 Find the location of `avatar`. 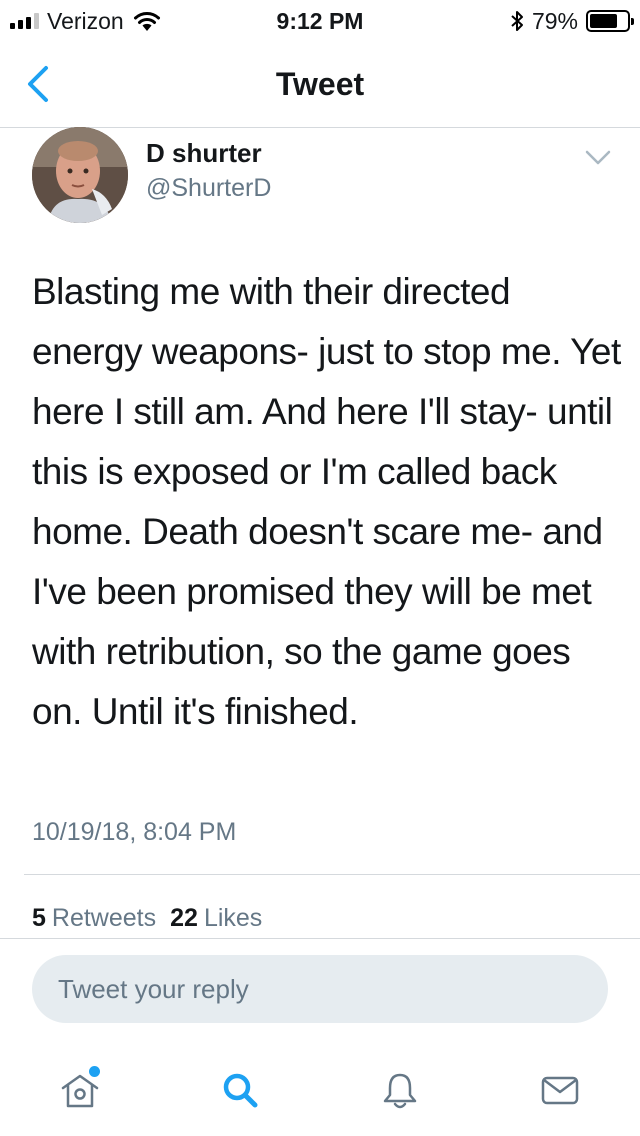

avatar is located at coordinates (80, 175).